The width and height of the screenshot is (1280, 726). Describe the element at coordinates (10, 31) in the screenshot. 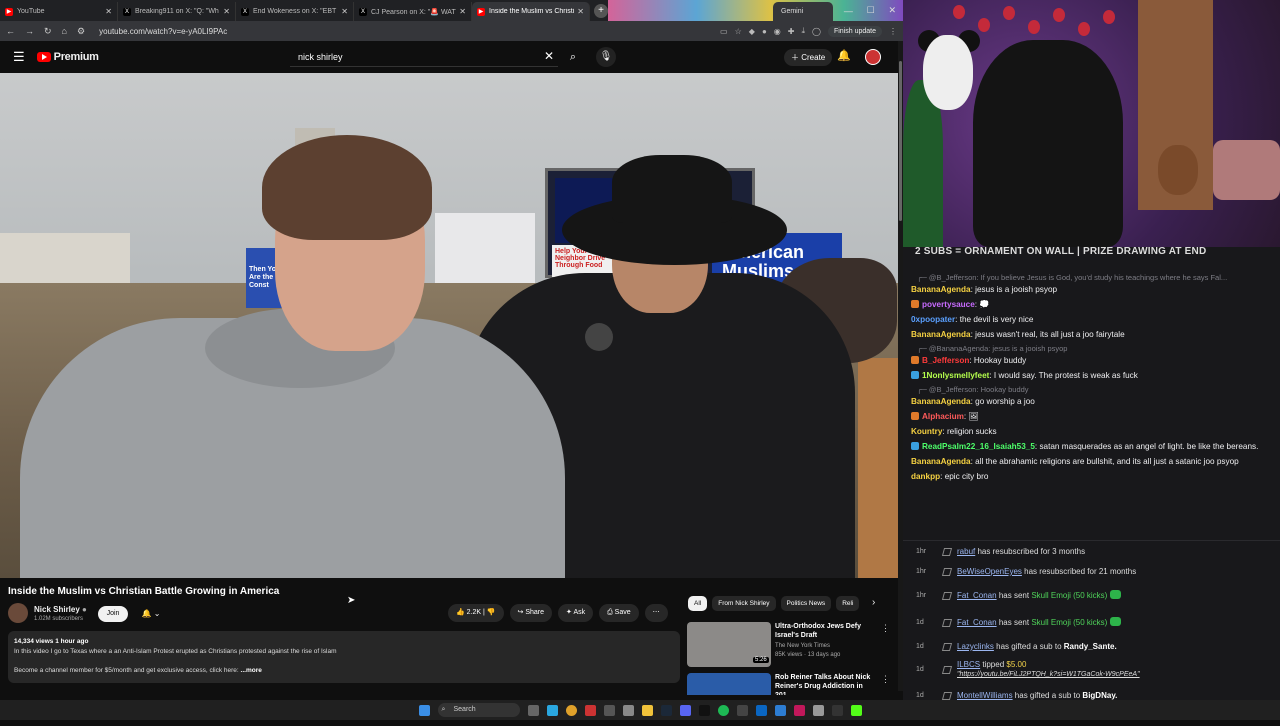

I see `back-icon: ←` at that location.